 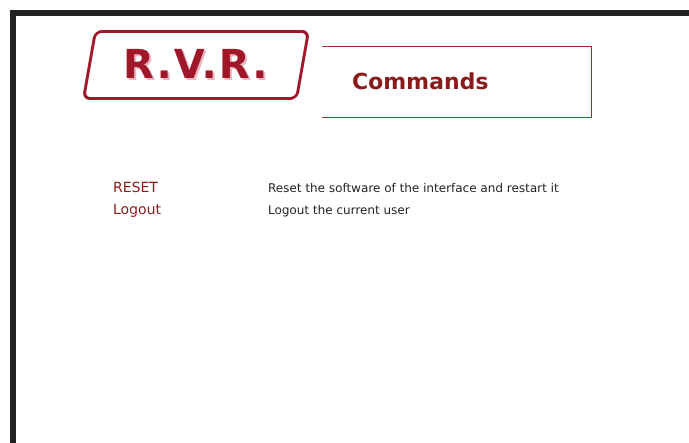 What do you see at coordinates (190, 210) in the screenshot?
I see `command-link: Logout` at bounding box center [190, 210].